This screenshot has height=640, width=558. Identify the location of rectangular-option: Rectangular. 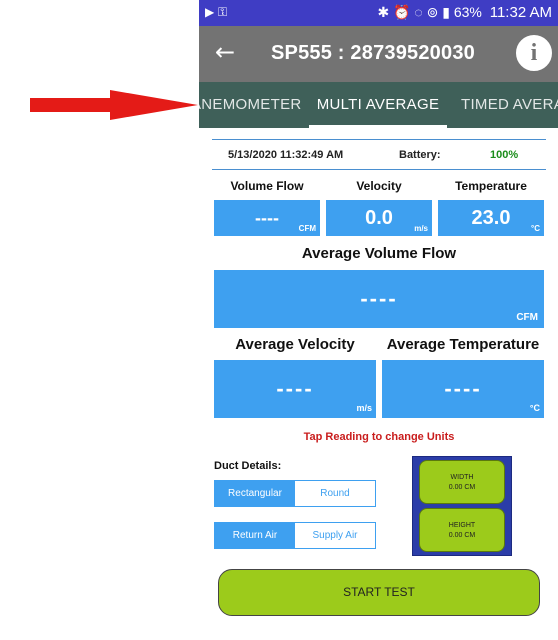
(255, 493).